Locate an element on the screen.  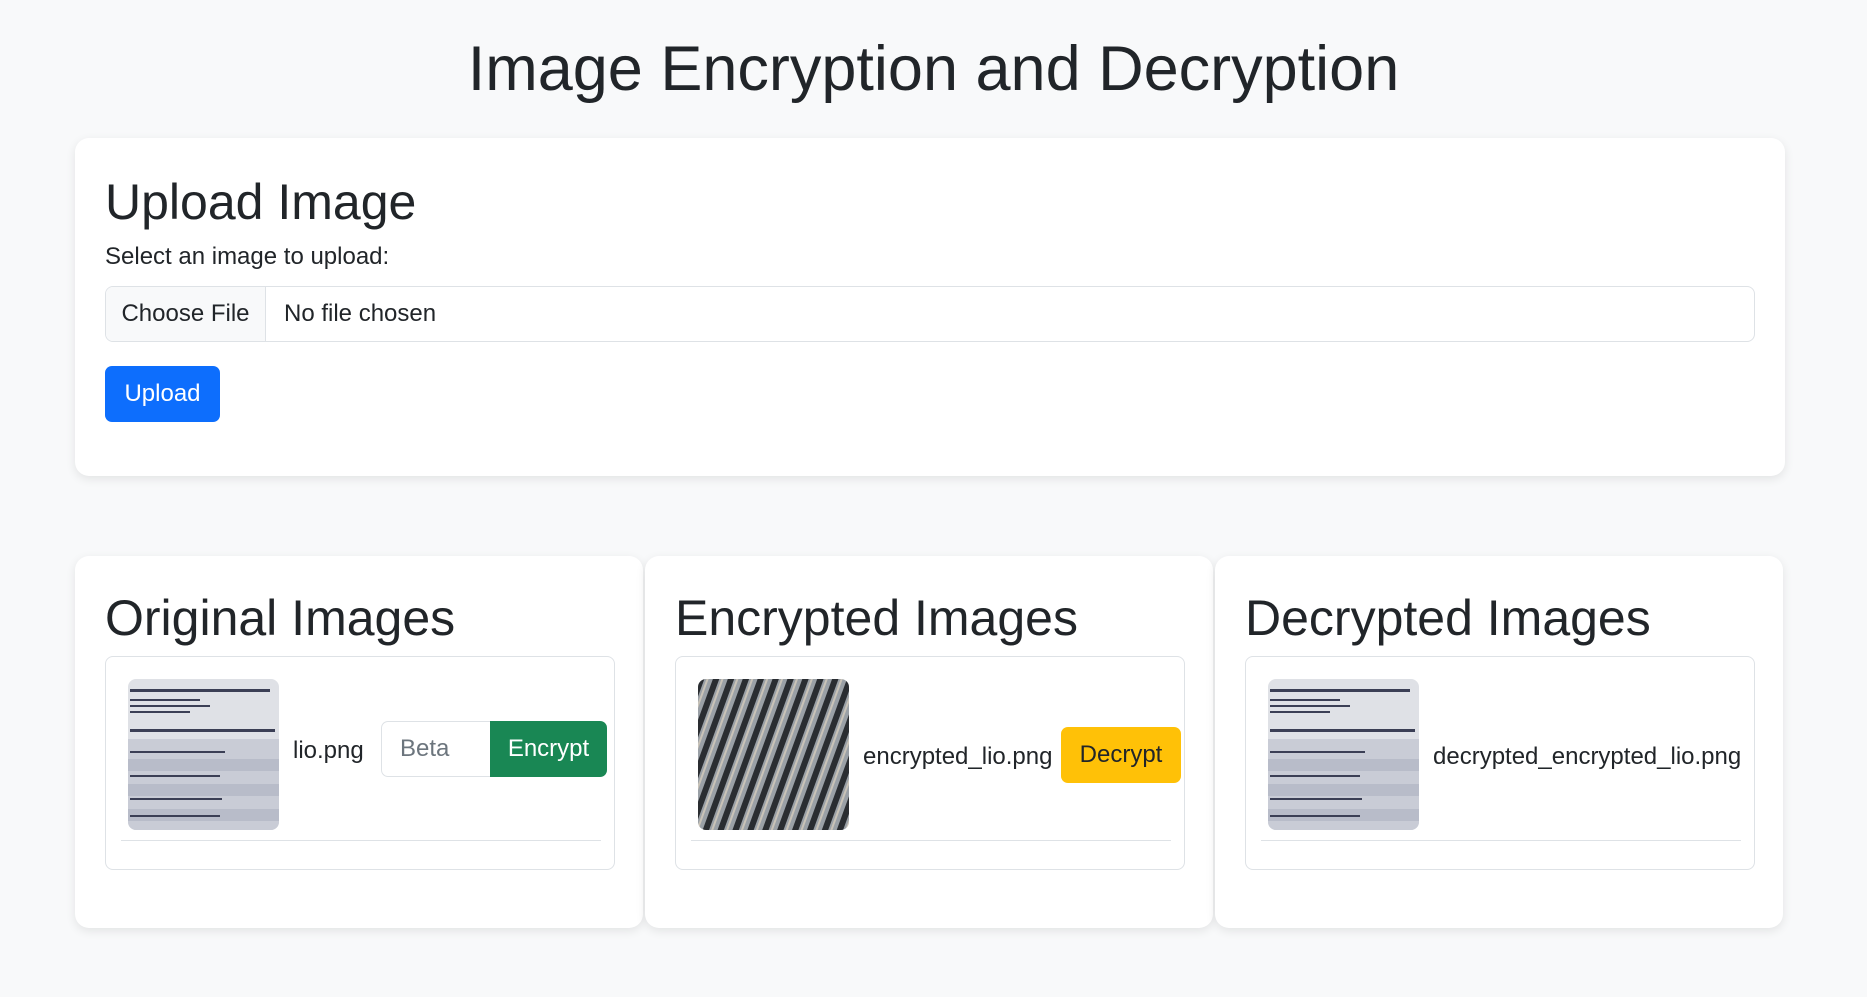
decrypted-filename: decrypted_encrypted_lio.png is located at coordinates (1587, 756).